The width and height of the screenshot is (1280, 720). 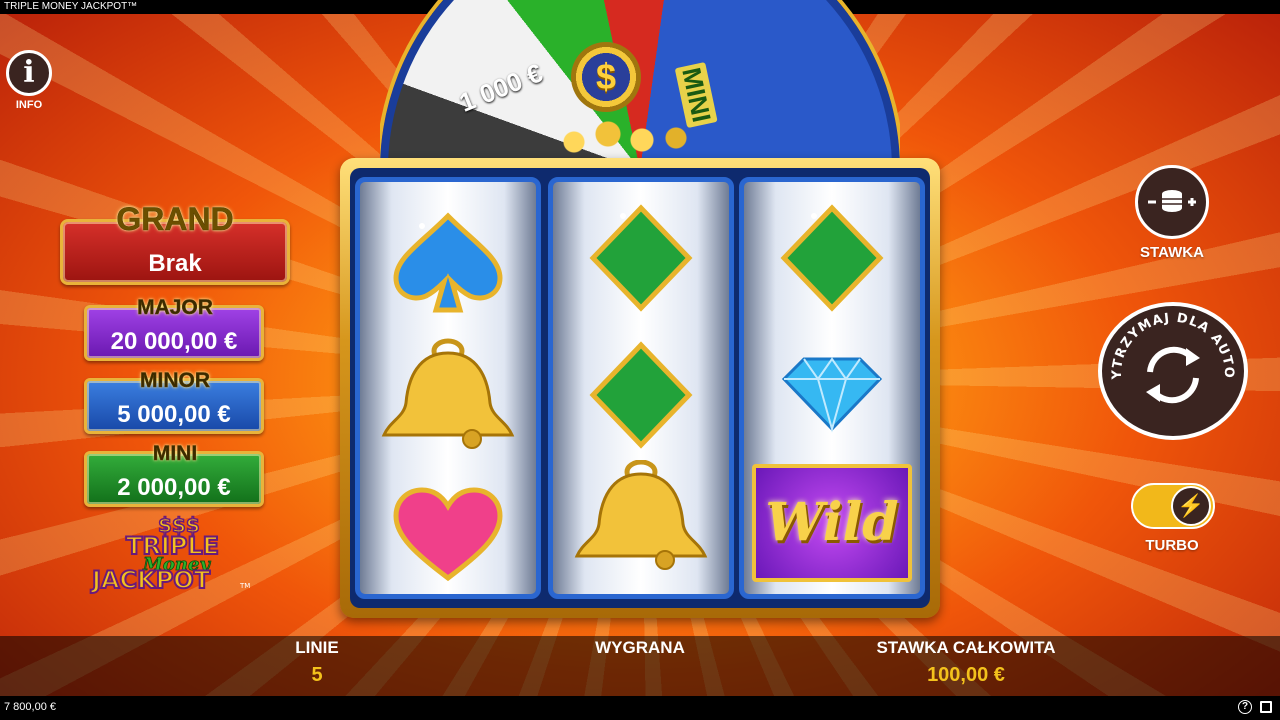 I want to click on logo-line-3: JACKPOT, so click(x=150, y=580).